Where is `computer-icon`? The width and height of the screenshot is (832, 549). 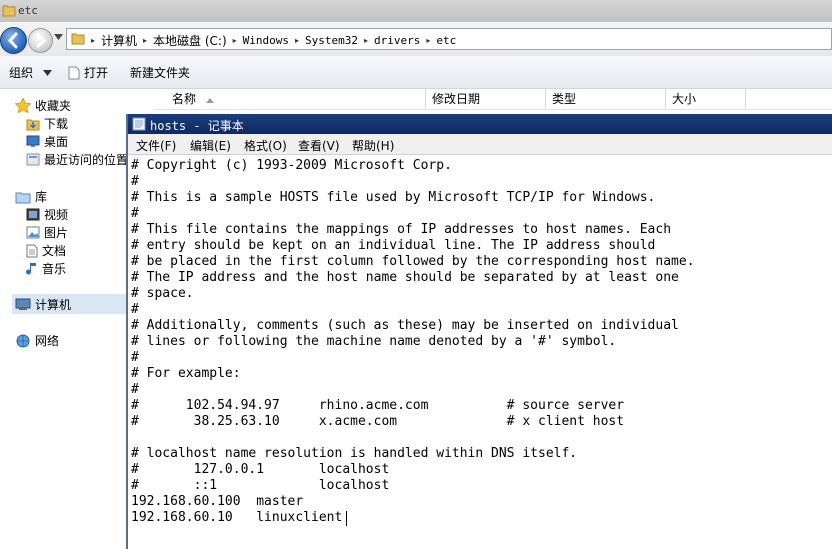 computer-icon is located at coordinates (23, 304).